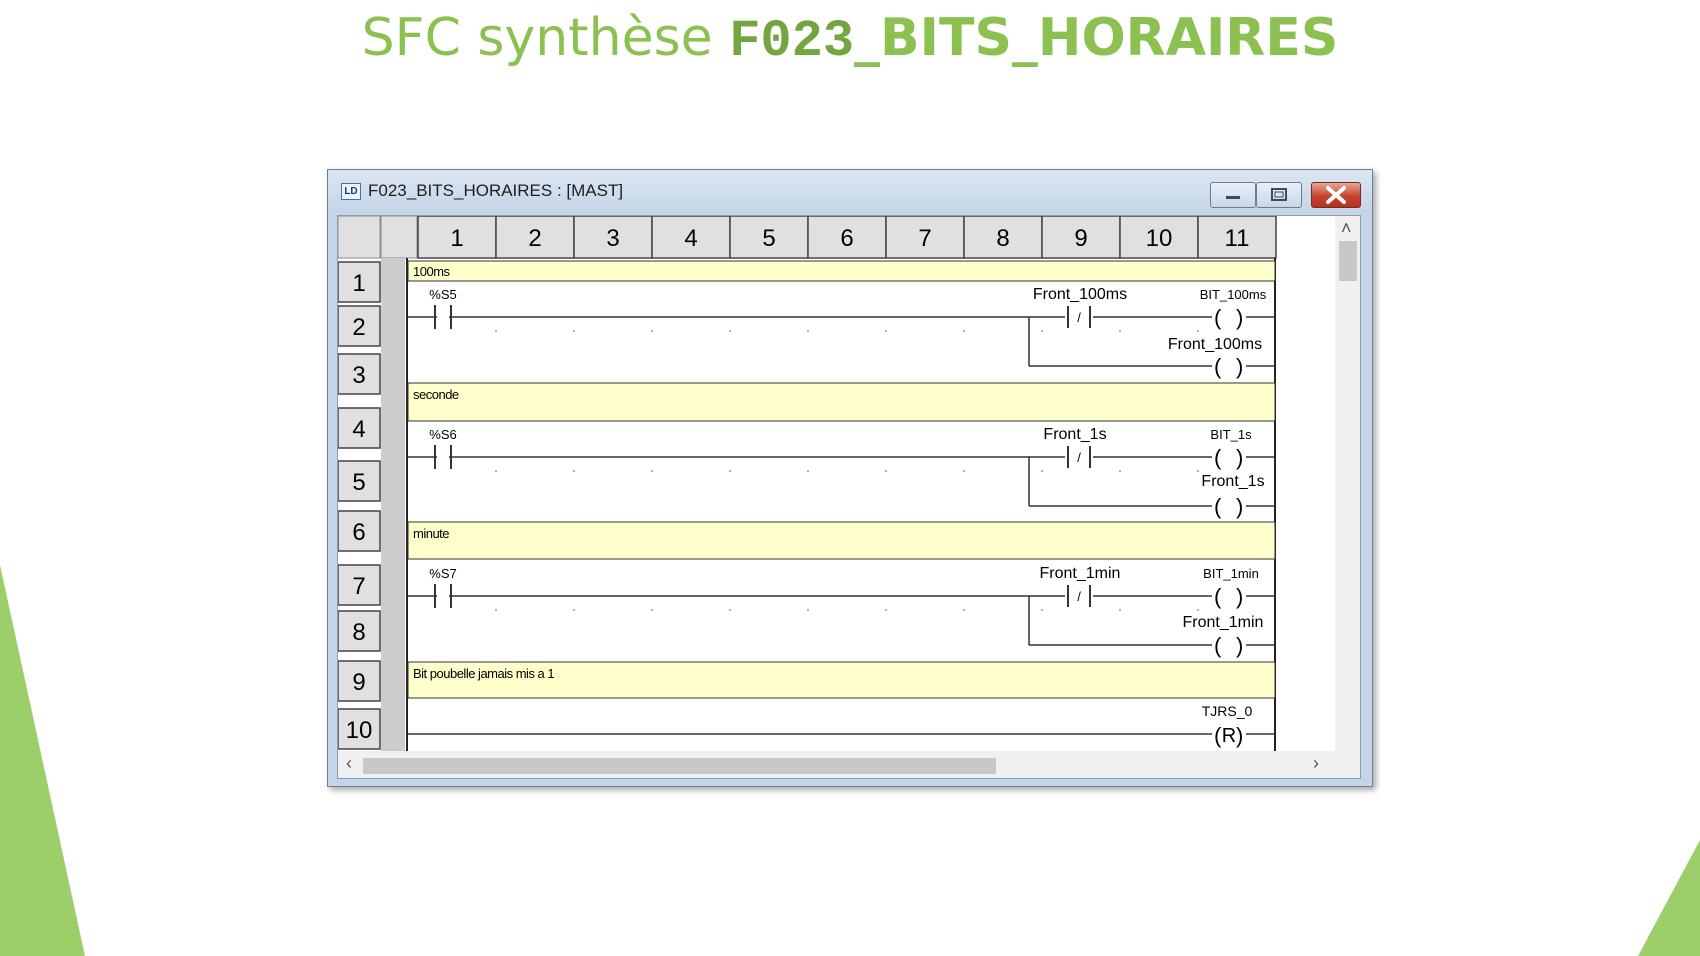 The image size is (1700, 956). What do you see at coordinates (1316, 763) in the screenshot?
I see `scroll-right-arrow-icon: ›` at bounding box center [1316, 763].